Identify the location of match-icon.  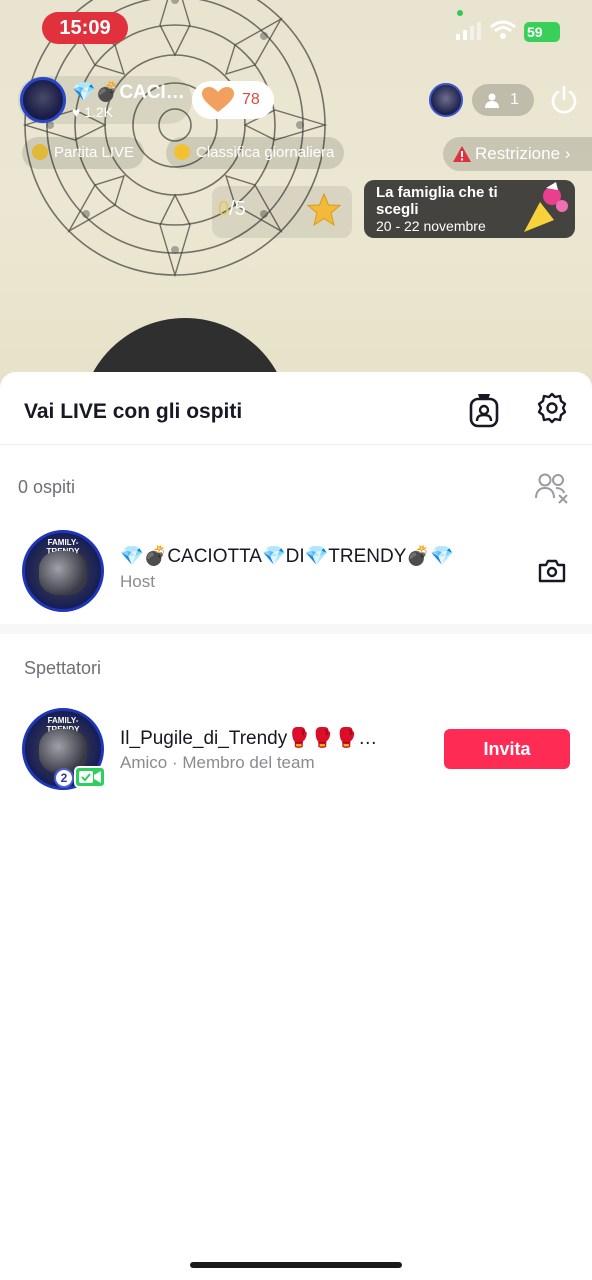
(40, 152).